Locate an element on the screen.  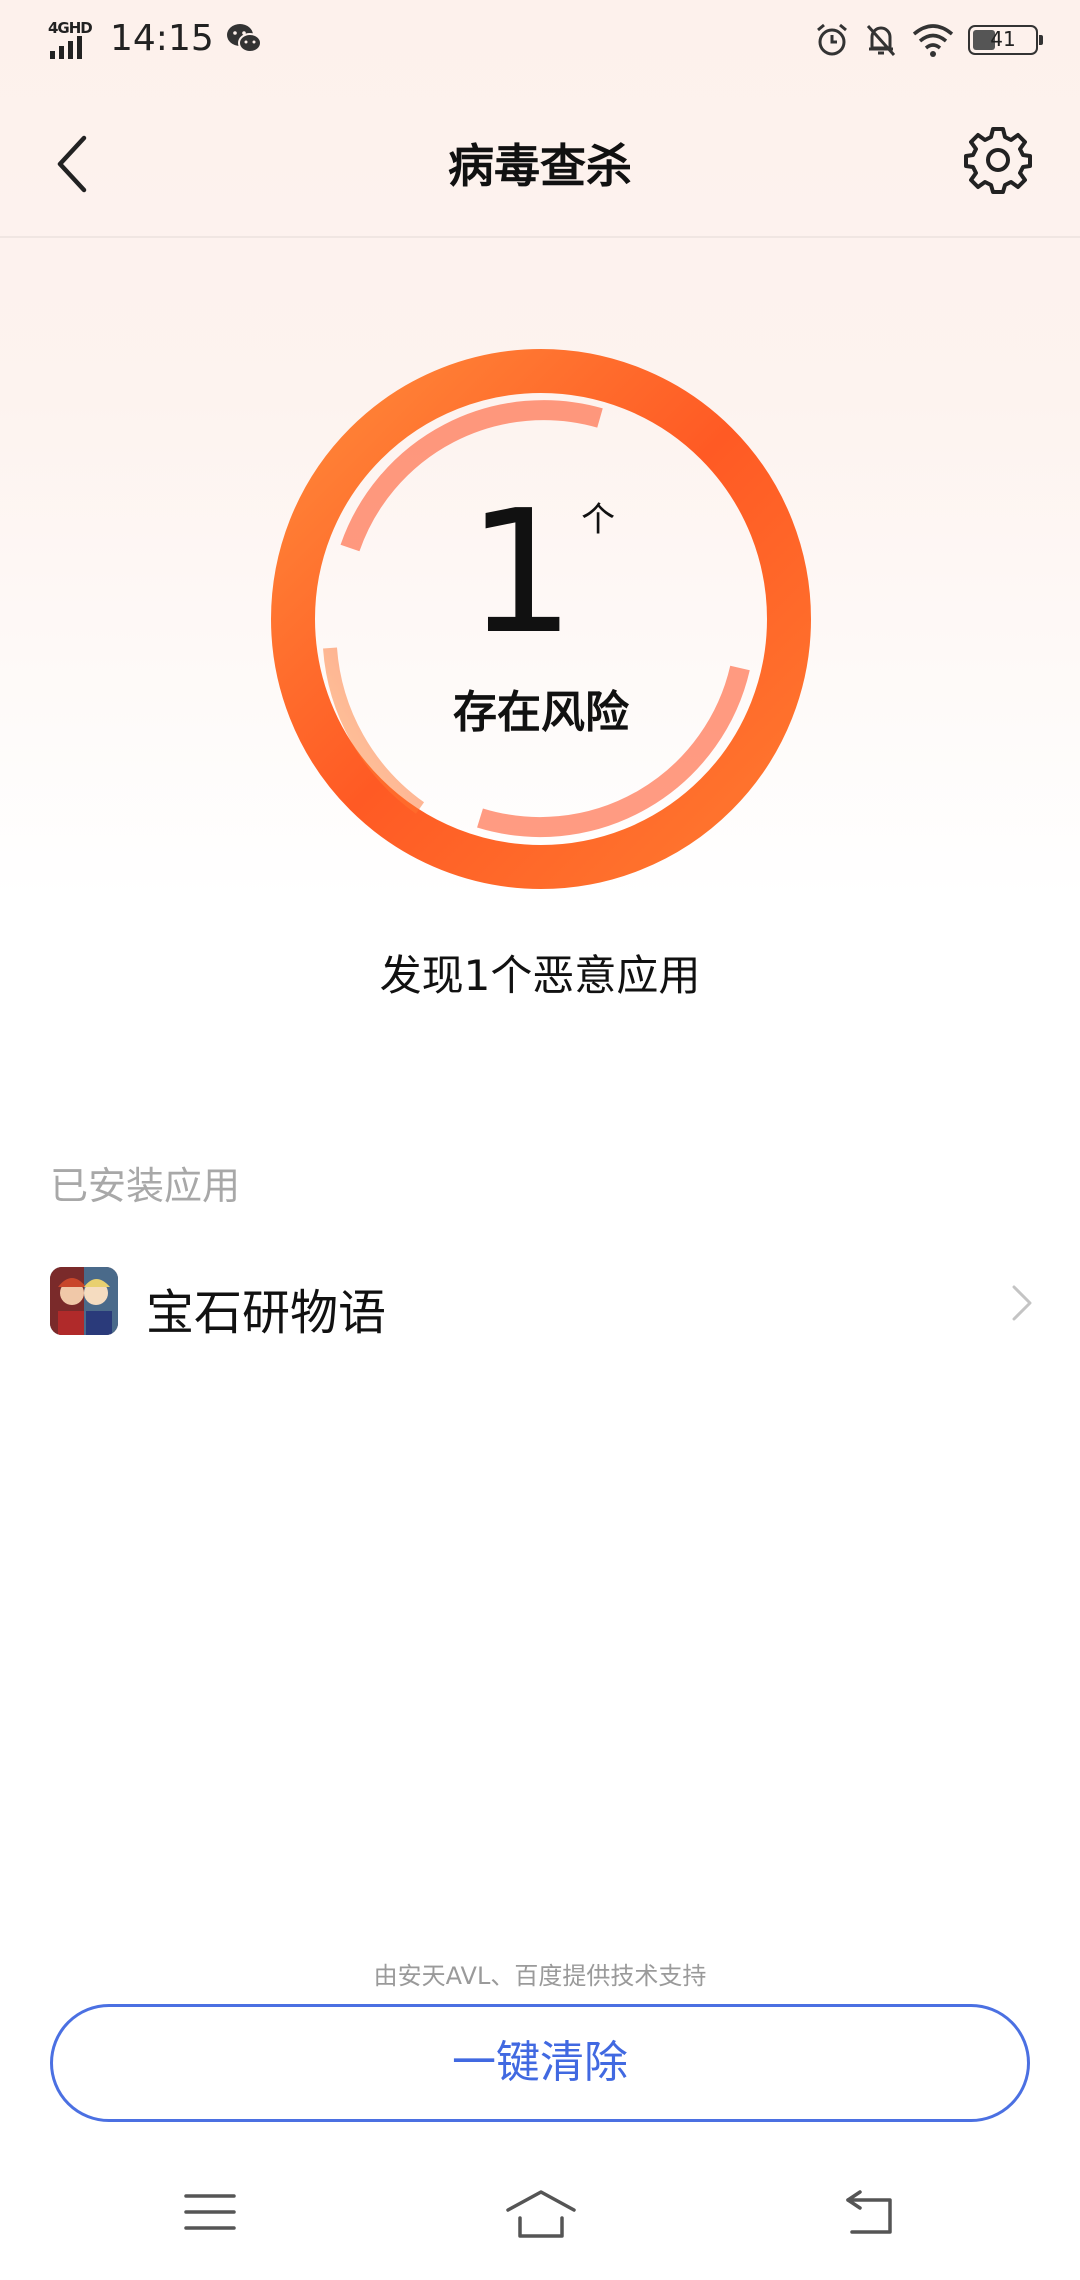
clock: 14:15 is located at coordinates (162, 38).